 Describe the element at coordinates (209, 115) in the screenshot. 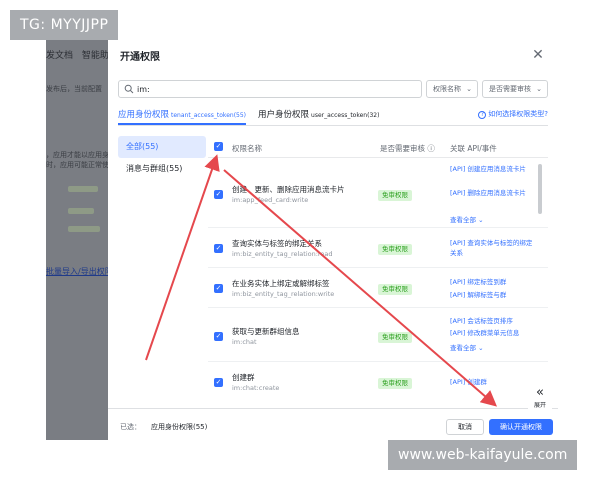

I see `tab-sublabel: tenant_access_token(55)` at that location.